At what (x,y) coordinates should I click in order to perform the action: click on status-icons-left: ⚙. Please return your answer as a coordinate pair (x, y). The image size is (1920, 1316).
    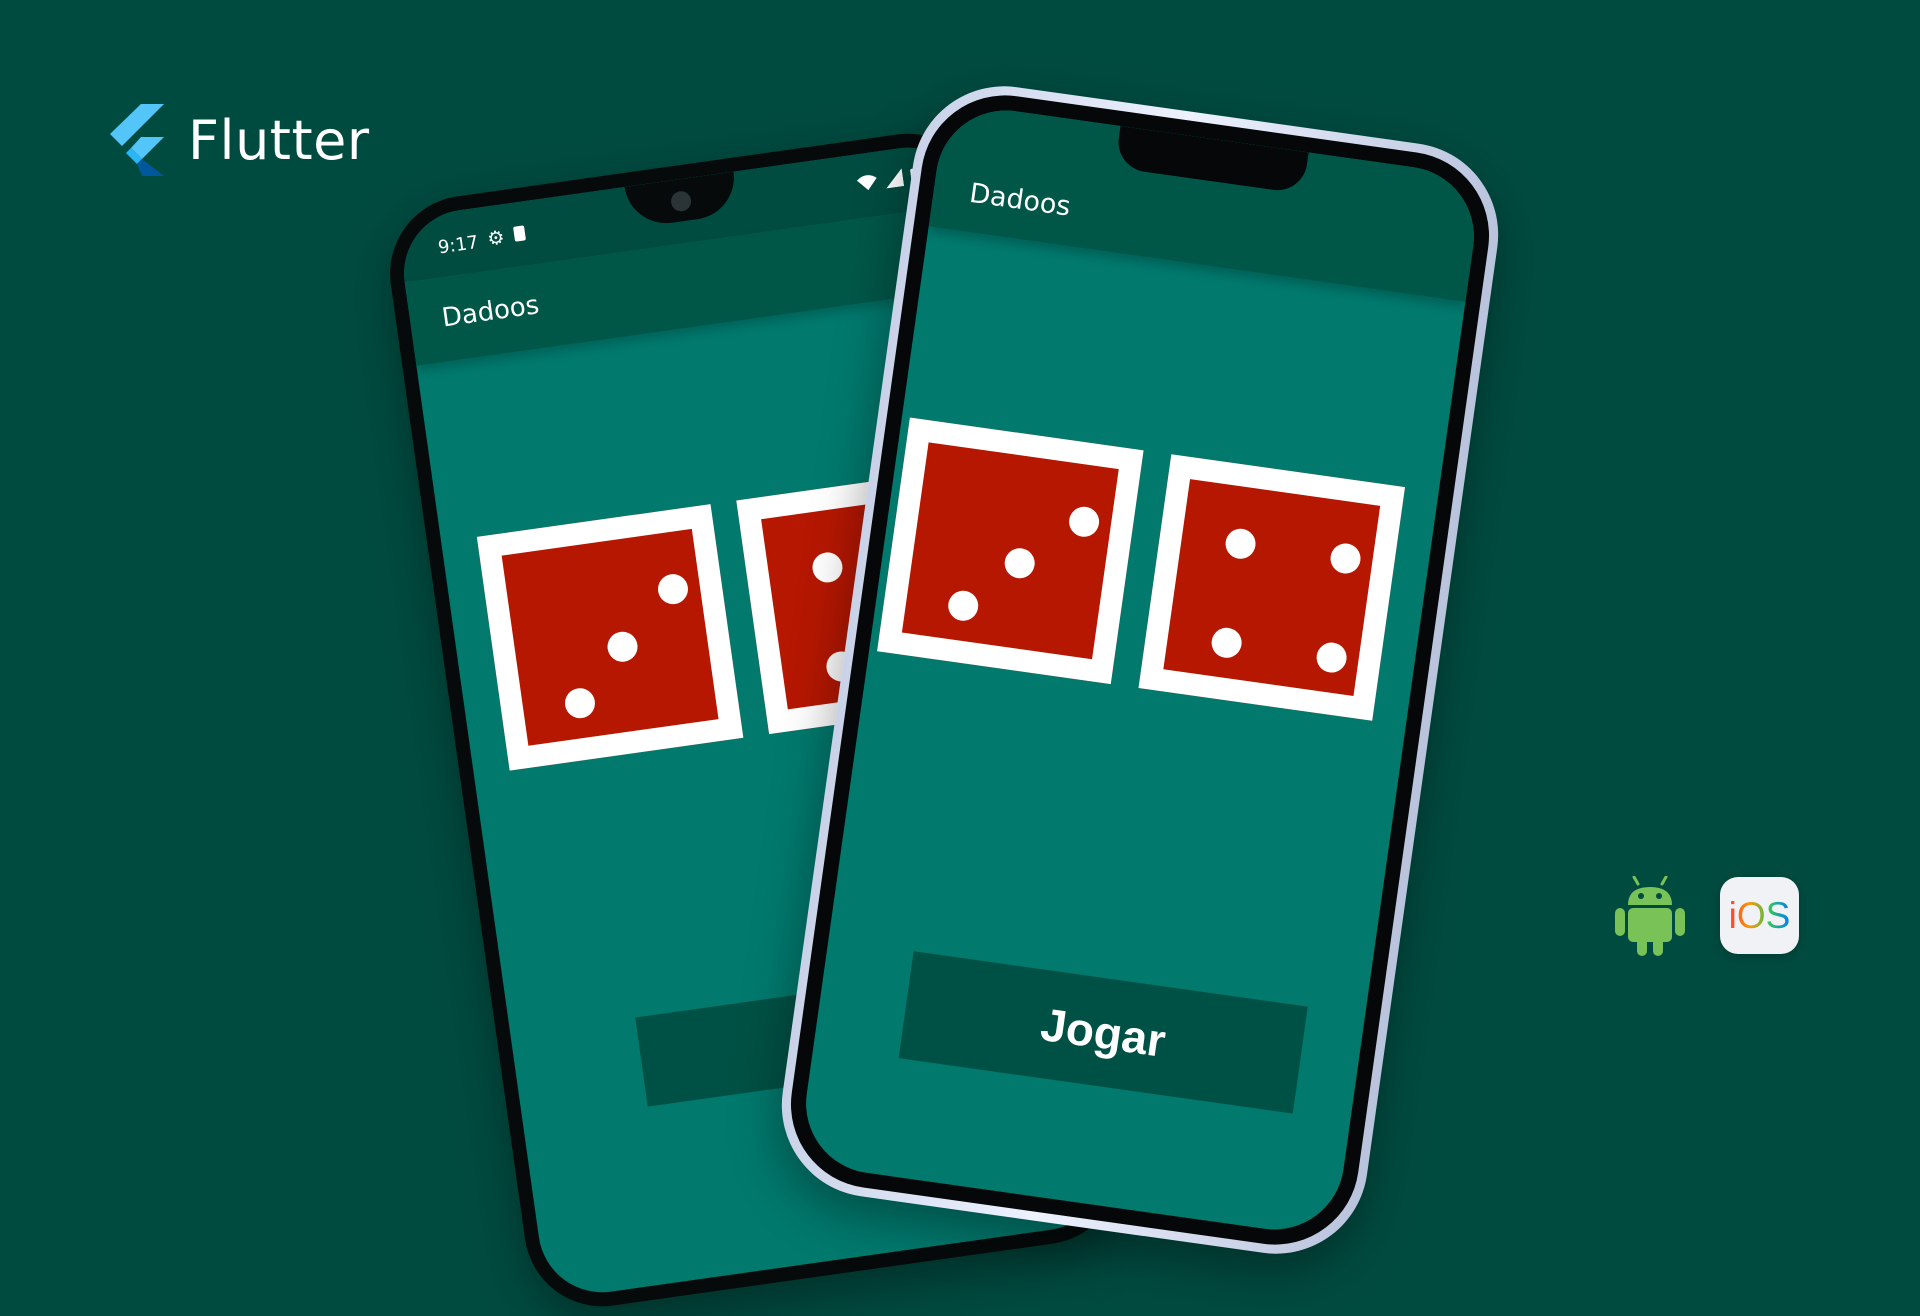
    Looking at the image, I should click on (506, 236).